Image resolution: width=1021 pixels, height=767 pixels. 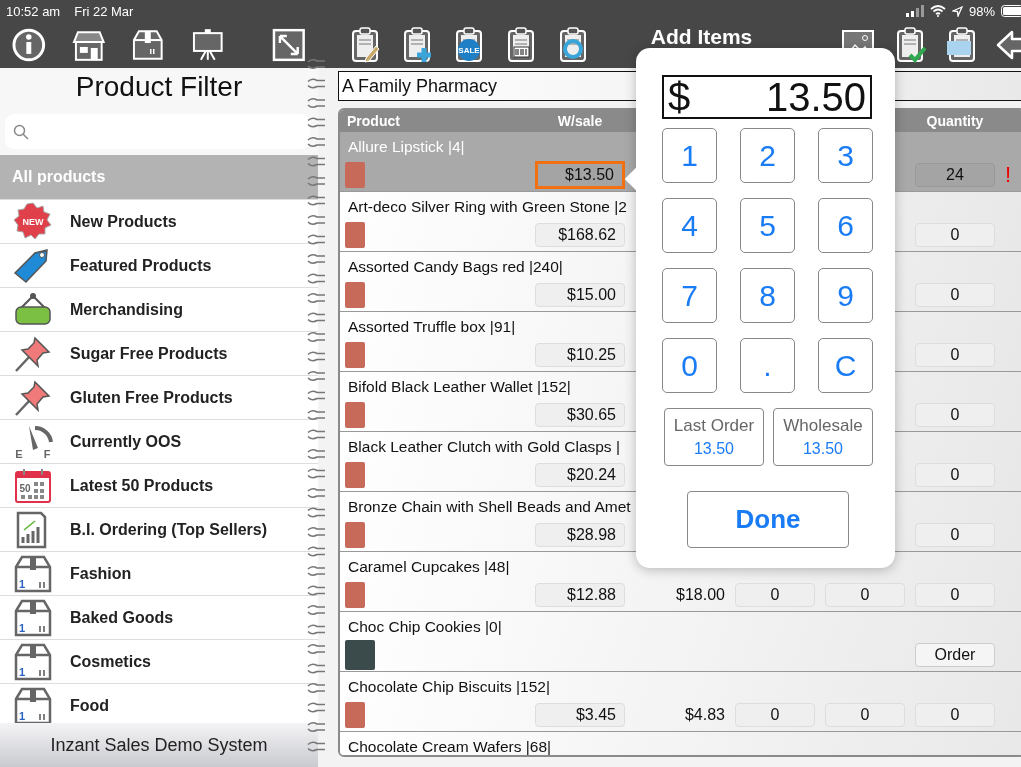 I want to click on product-name: Chocolate Chip Biscuits |152|, so click(x=449, y=687).